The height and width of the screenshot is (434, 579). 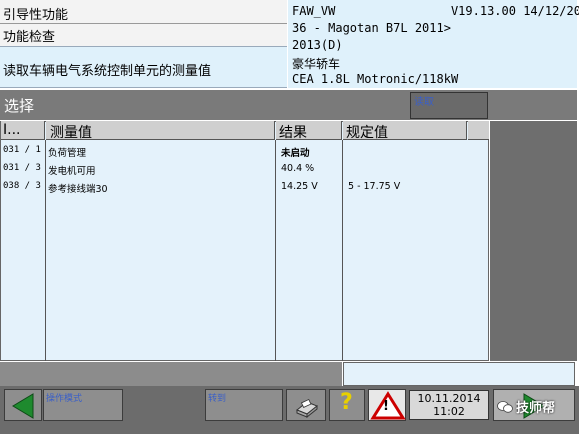 I want to click on back-arrow-icon, so click(x=23, y=406).